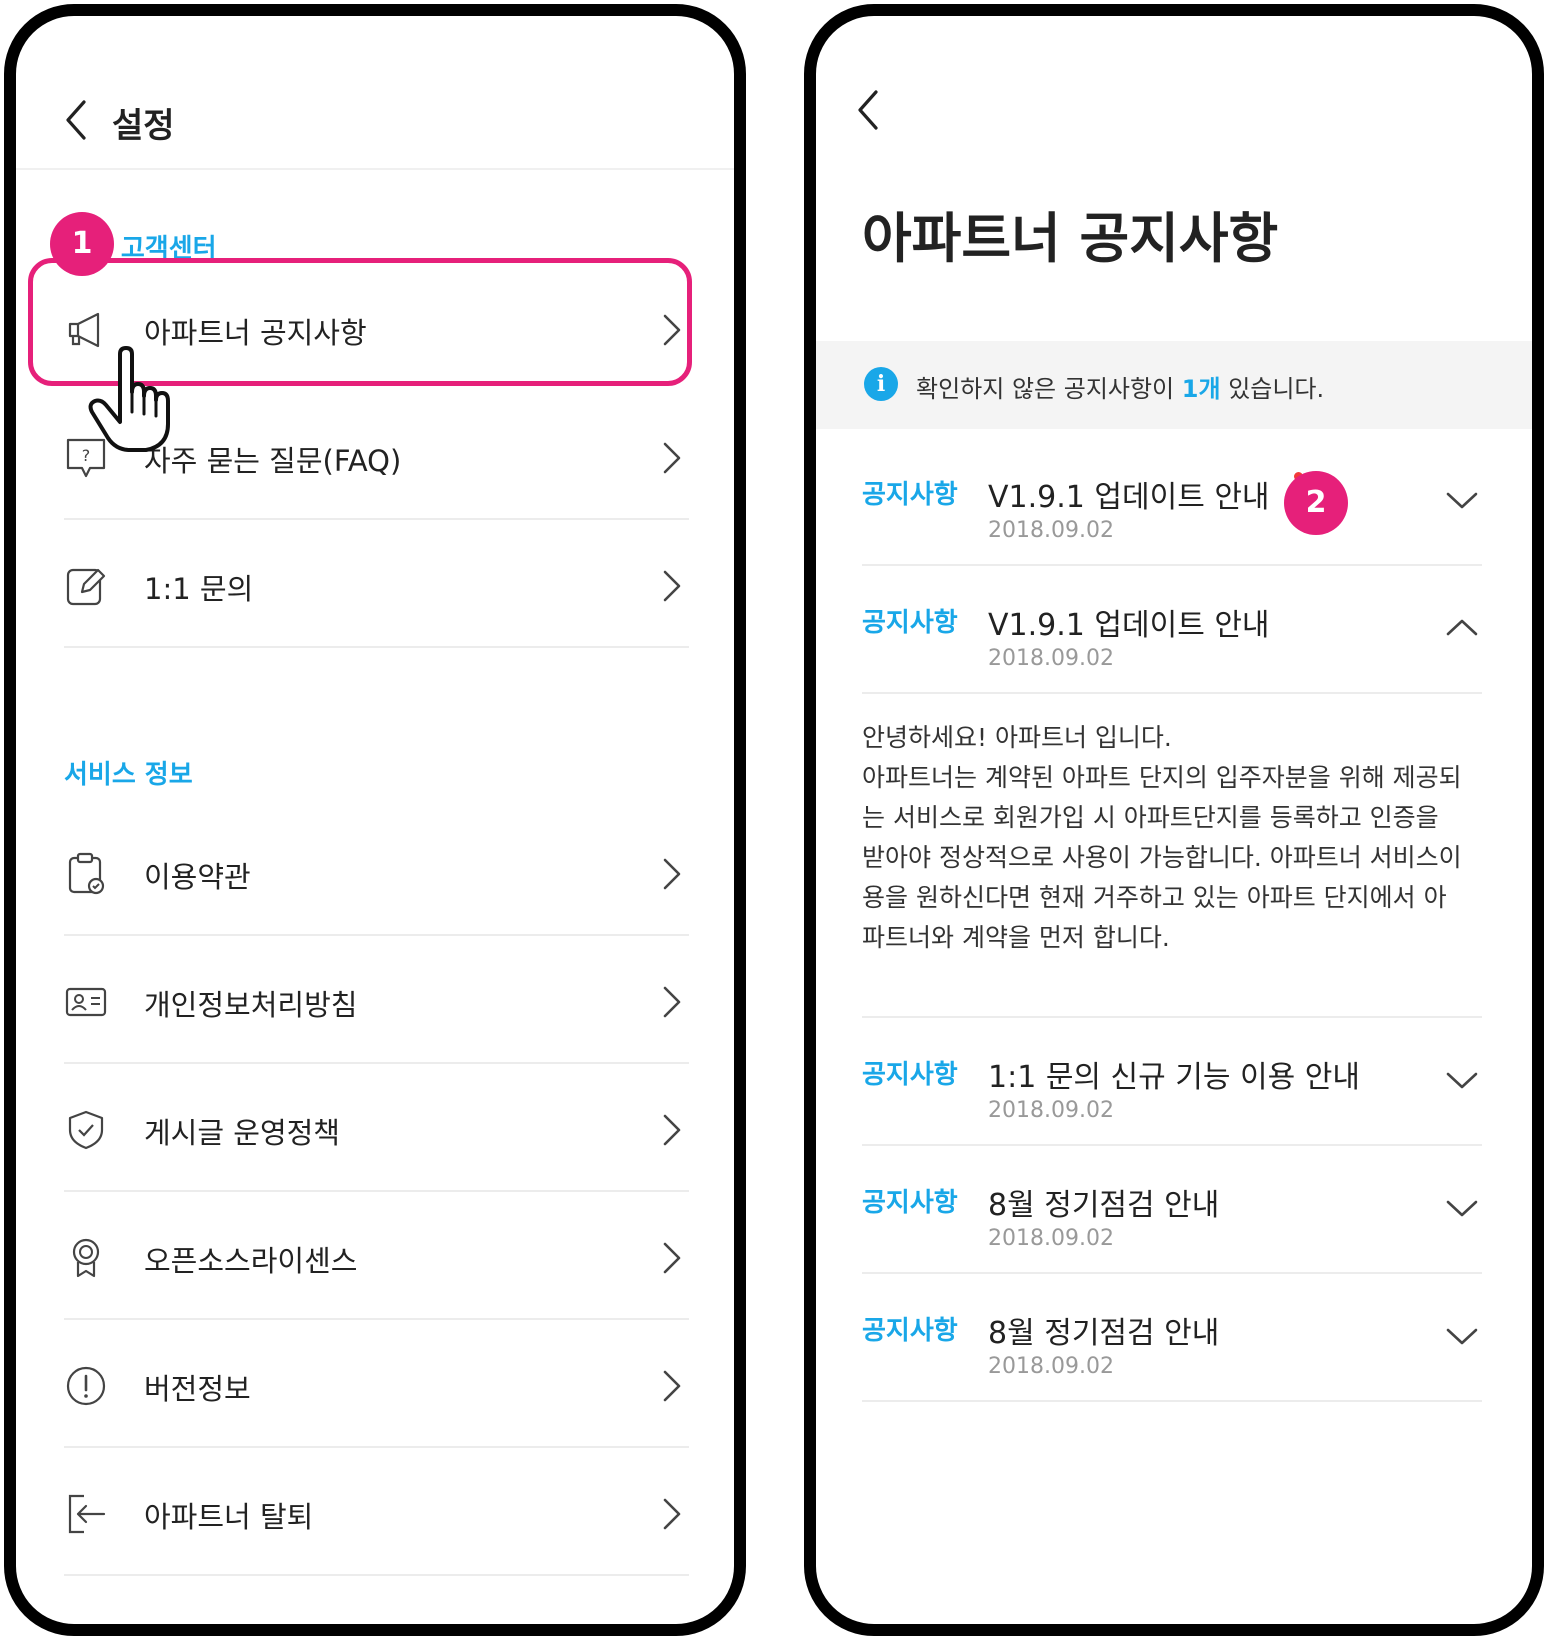 This screenshot has width=1544, height=1636. I want to click on exit-icon, so click(86, 1514).